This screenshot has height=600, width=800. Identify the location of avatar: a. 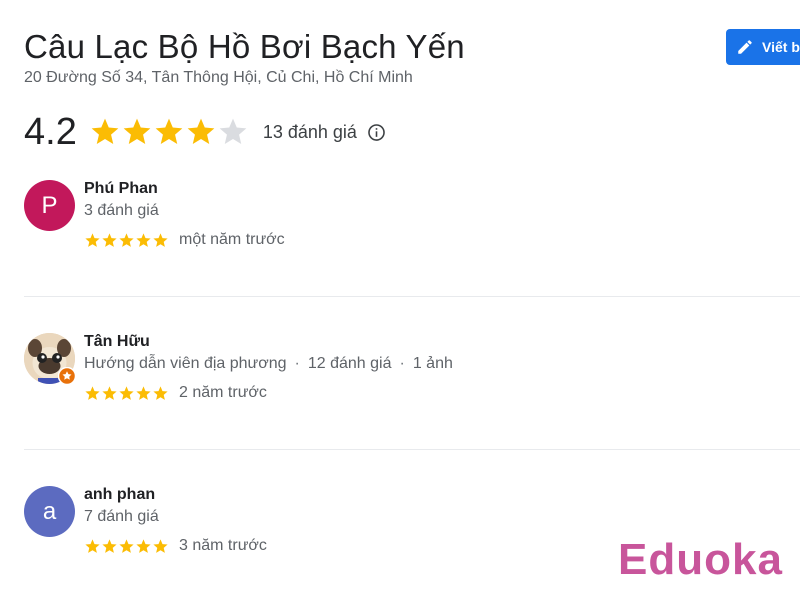
(49, 511).